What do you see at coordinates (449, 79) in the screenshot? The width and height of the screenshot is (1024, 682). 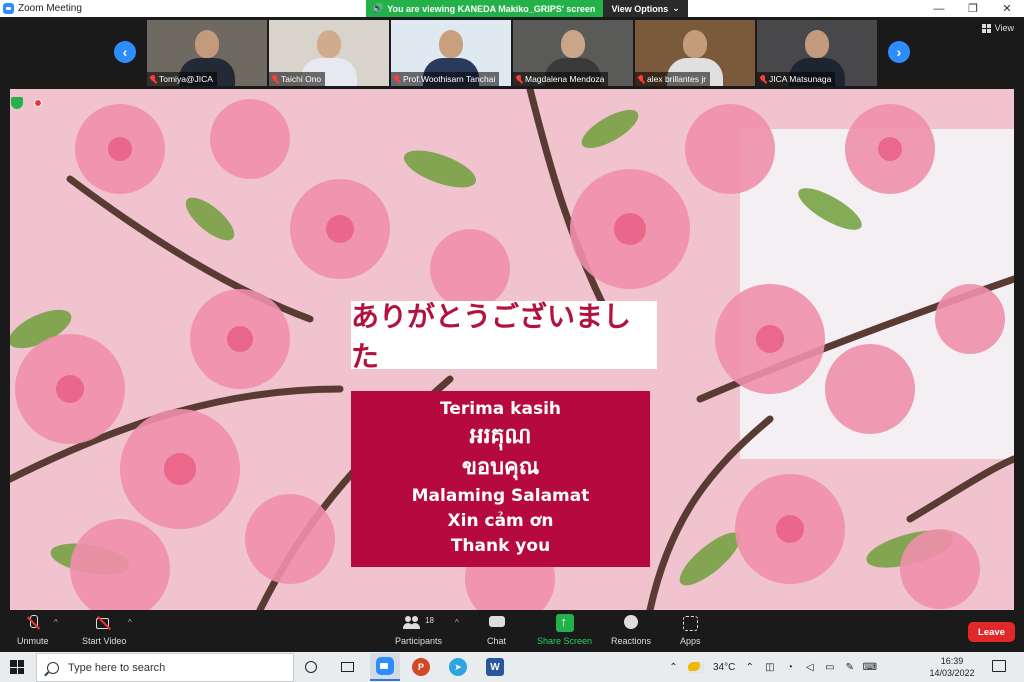 I see `participant-name: Prof.Woothisarn Tanchai` at bounding box center [449, 79].